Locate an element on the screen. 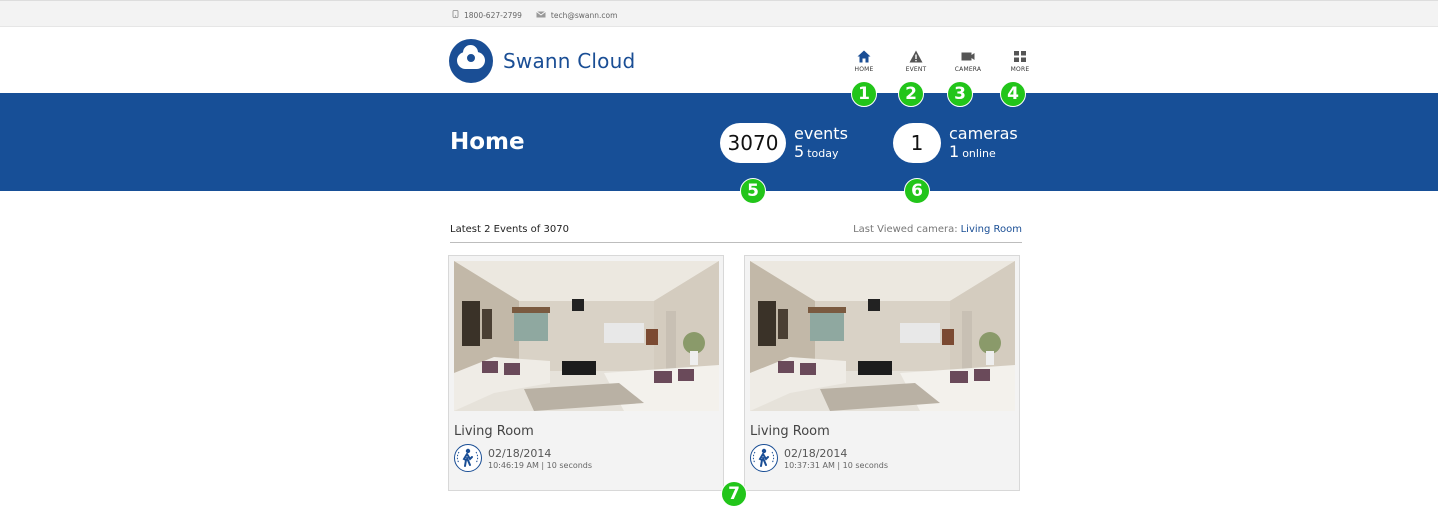  events-list-heading: Latest 2 Events of 3070 is located at coordinates (509, 229).